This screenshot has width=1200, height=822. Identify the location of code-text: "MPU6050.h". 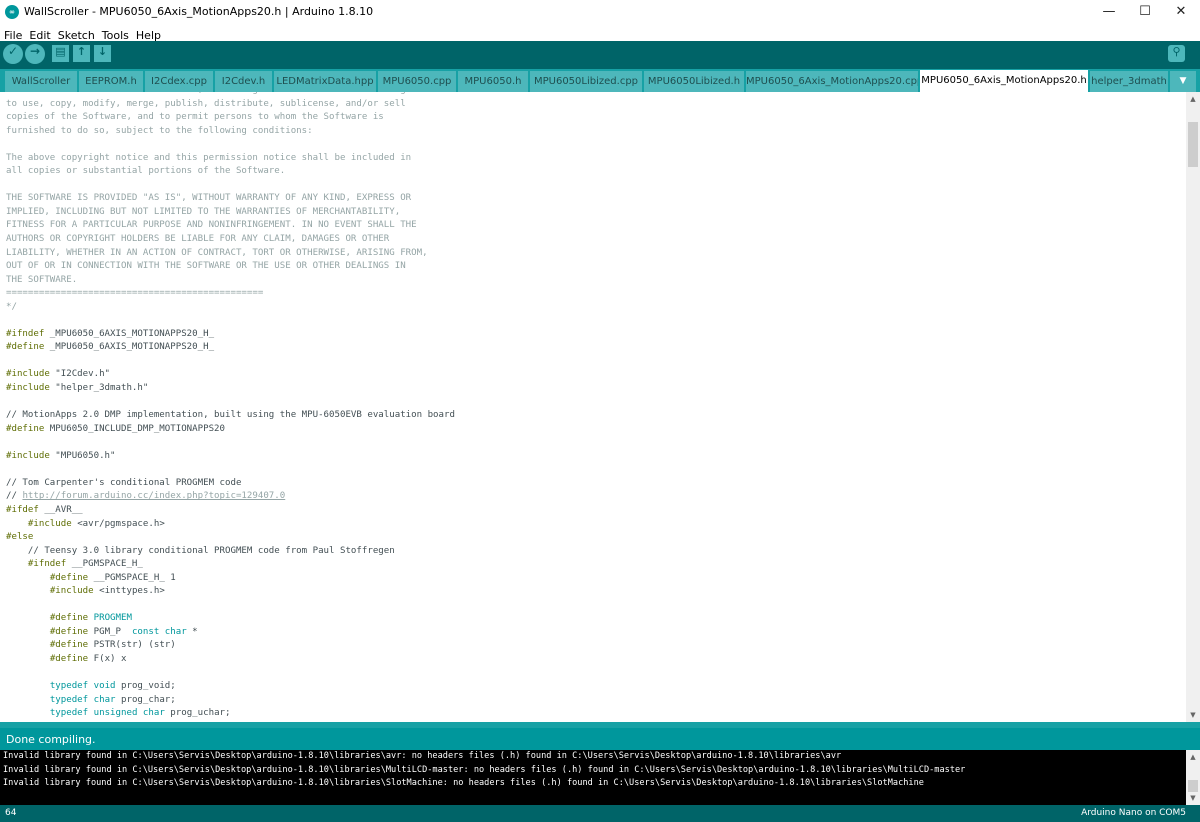
(82, 455).